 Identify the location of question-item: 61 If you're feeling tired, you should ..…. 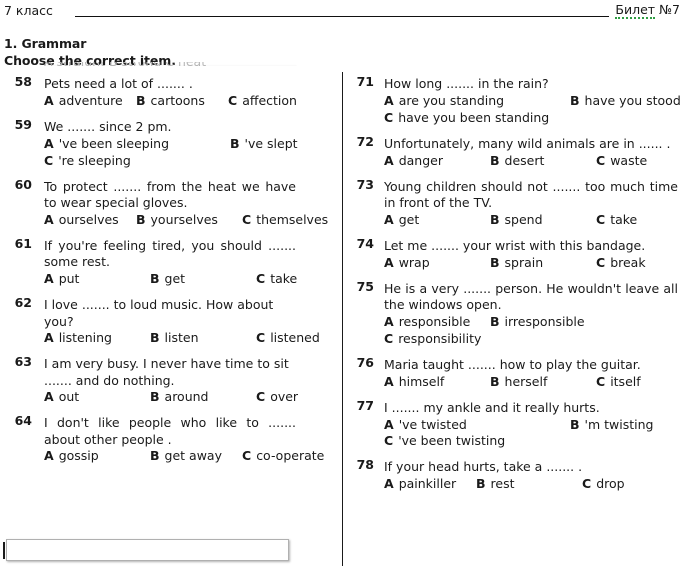
(165, 262).